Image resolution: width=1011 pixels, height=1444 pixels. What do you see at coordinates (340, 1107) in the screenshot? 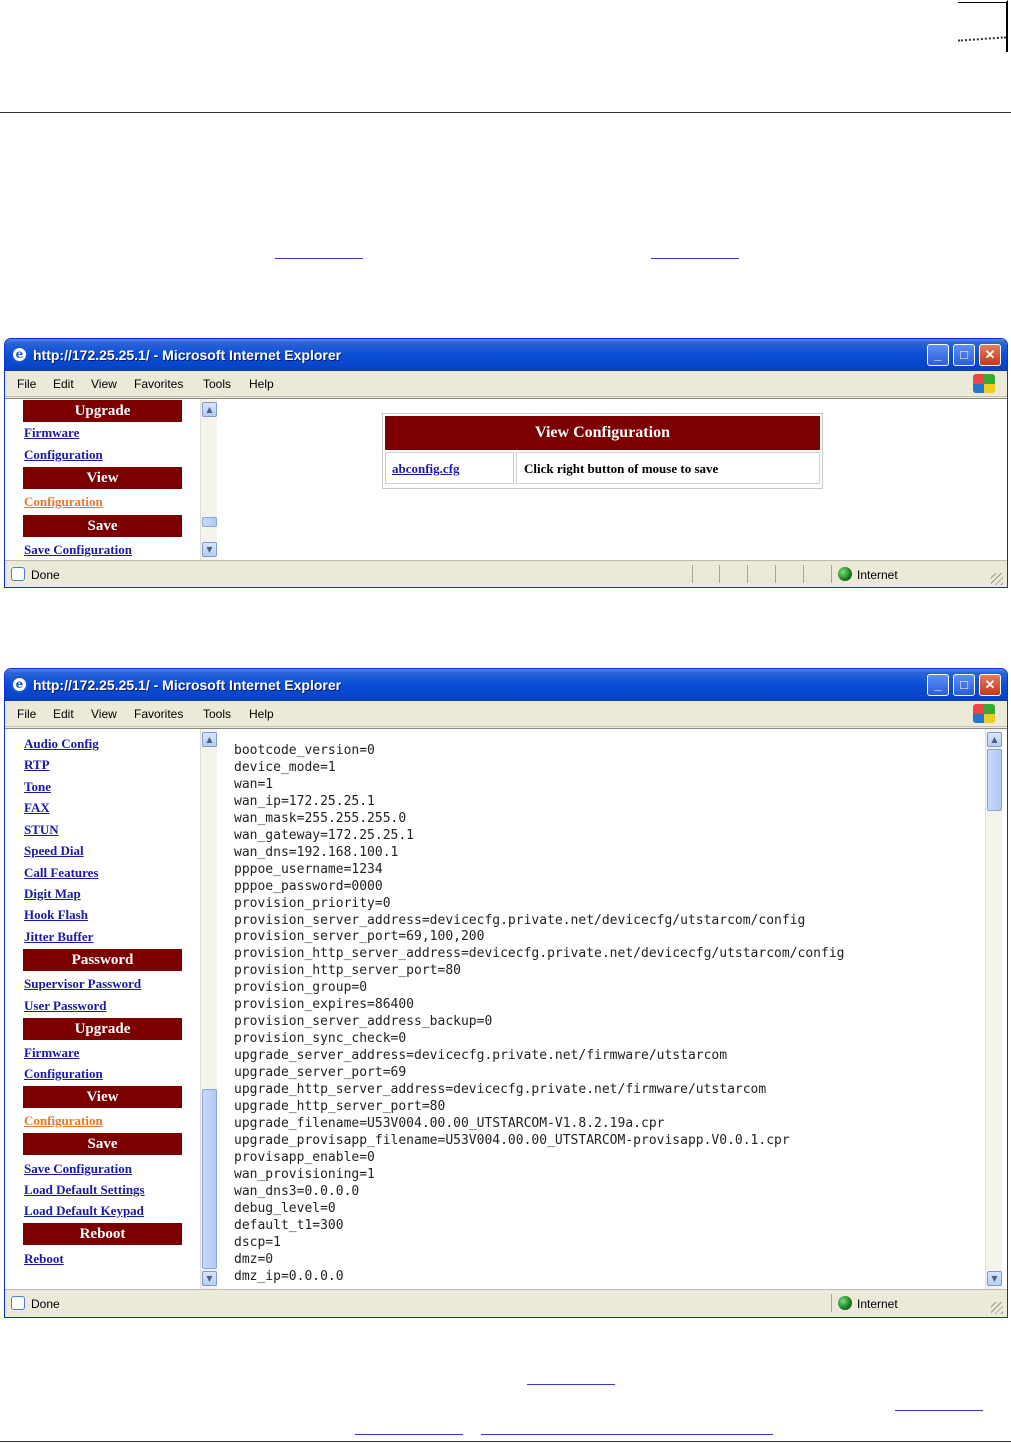
I see `config-line: upgrade_http_server_port=80` at bounding box center [340, 1107].